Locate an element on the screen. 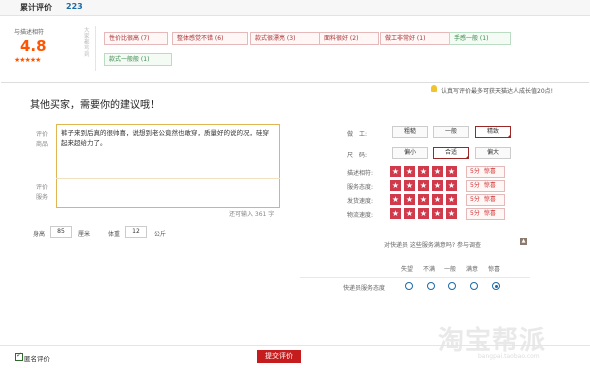 This screenshot has height=368, width=590. form-title: 其他买家，需要你的建议哦！ is located at coordinates (95, 105).